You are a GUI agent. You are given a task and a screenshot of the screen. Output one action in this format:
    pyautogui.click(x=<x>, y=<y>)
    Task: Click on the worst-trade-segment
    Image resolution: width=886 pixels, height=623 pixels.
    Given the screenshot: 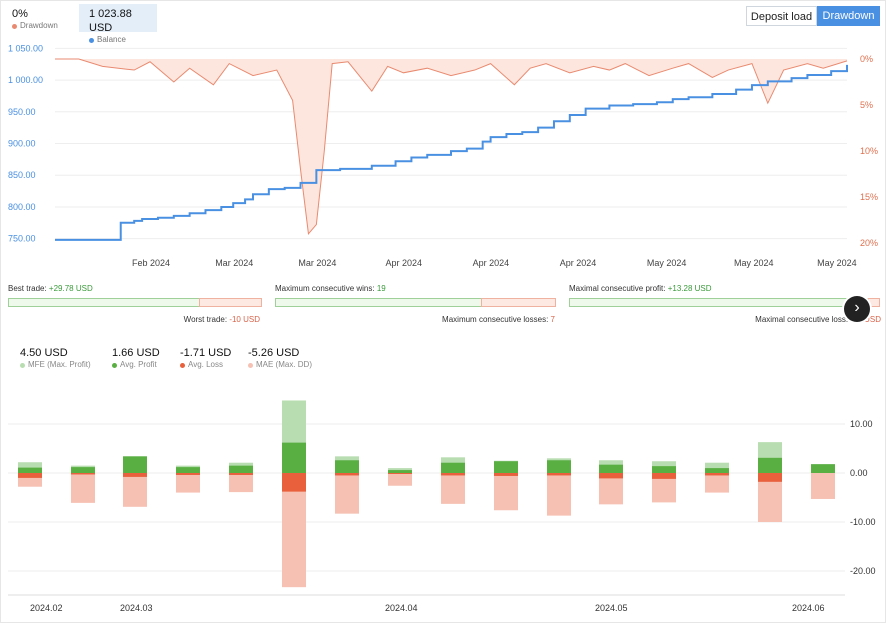 What is the action you would take?
    pyautogui.click(x=230, y=302)
    